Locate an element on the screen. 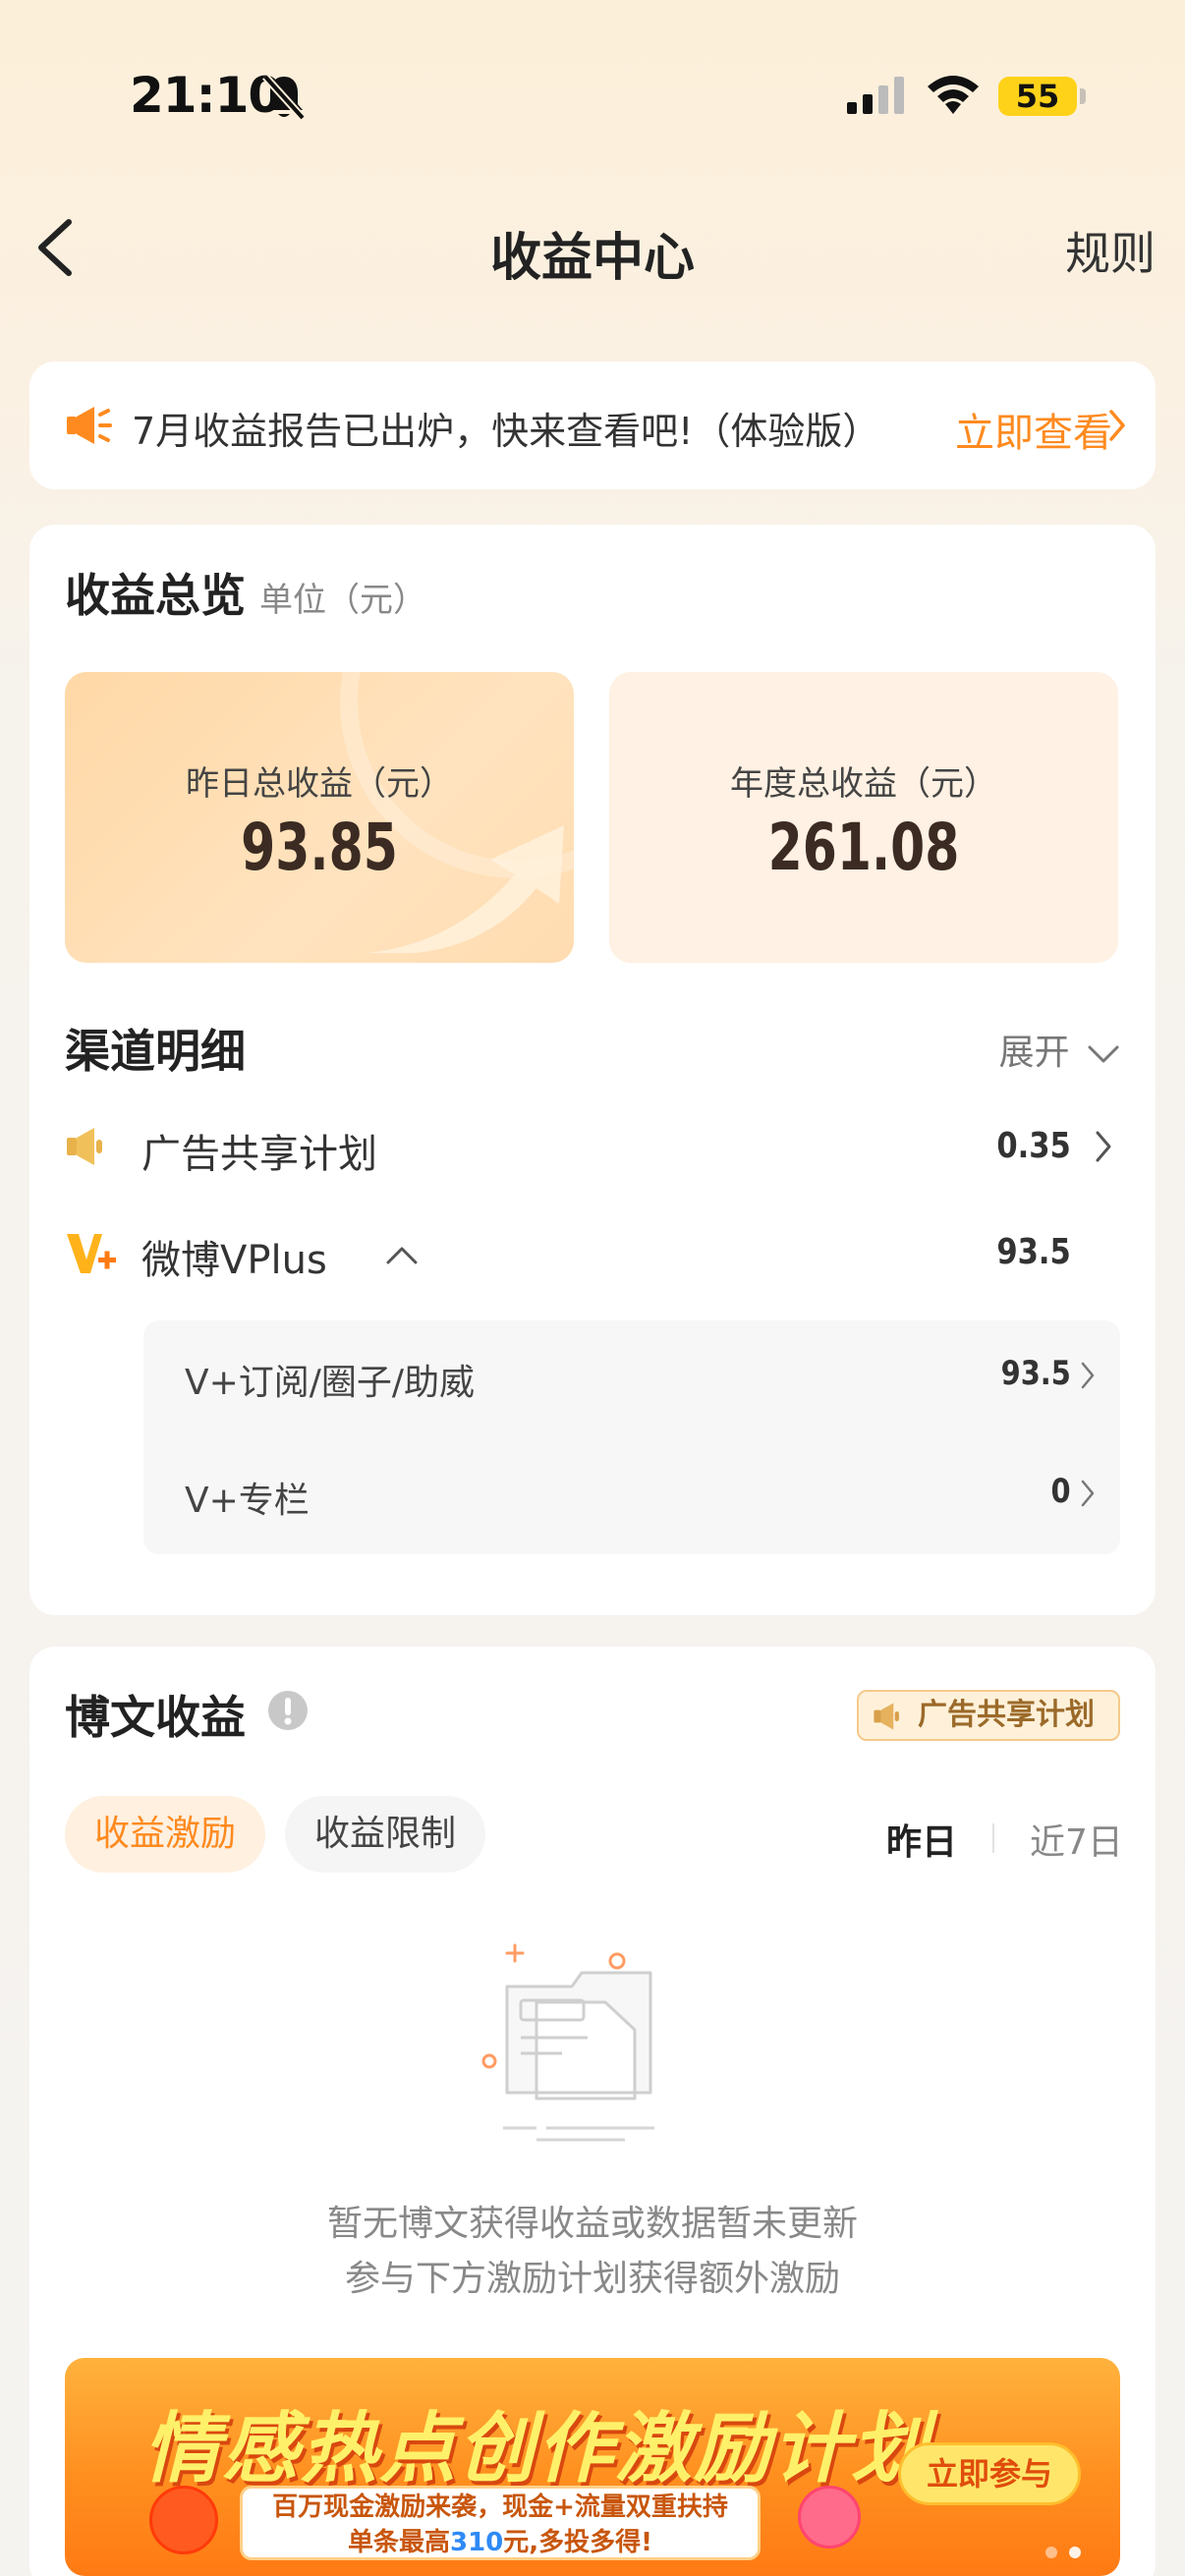 The image size is (1185, 2576). channel-row-ad-share: 广告共享计划 0.35 is located at coordinates (592, 1147).